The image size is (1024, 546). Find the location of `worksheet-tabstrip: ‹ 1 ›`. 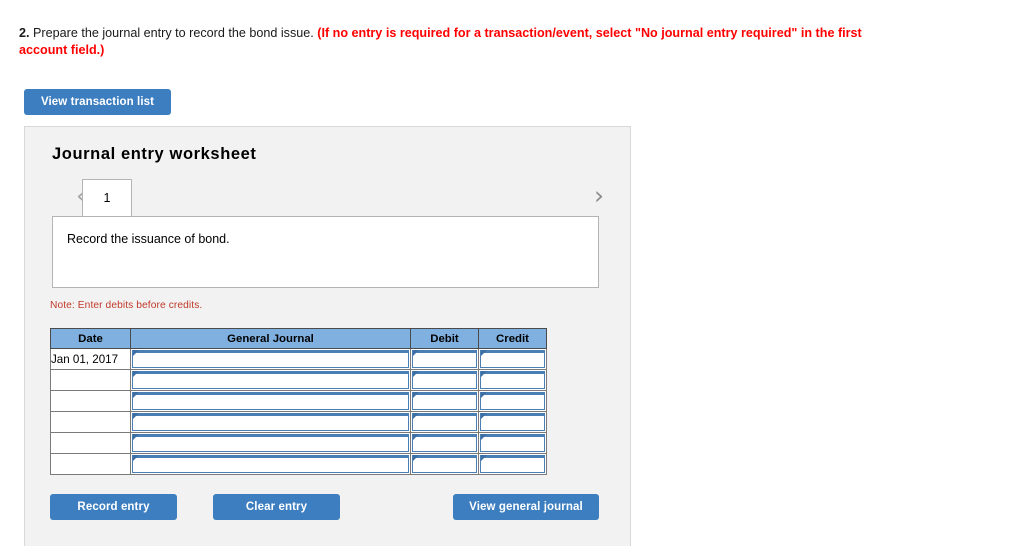

worksheet-tabstrip: ‹ 1 › is located at coordinates (328, 198).